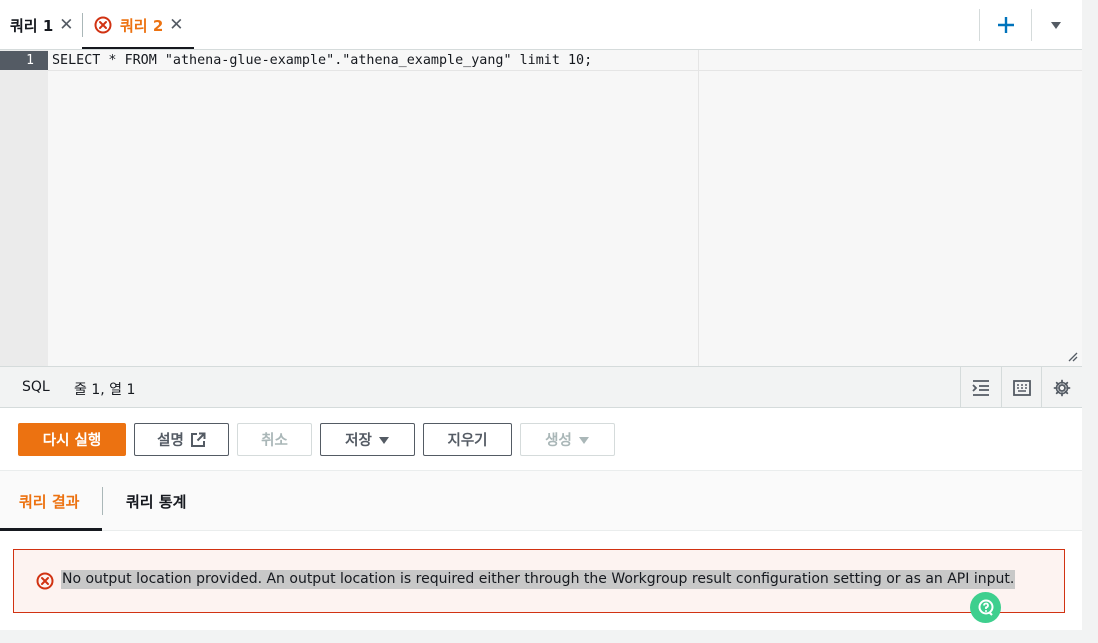 The image size is (1098, 643). What do you see at coordinates (427, 60) in the screenshot?
I see `code-table: "athena_example_yang"` at bounding box center [427, 60].